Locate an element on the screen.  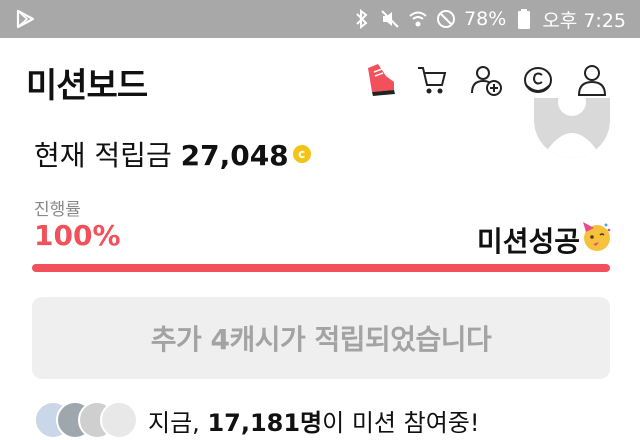
do-not-disturb-icon is located at coordinates (446, 19).